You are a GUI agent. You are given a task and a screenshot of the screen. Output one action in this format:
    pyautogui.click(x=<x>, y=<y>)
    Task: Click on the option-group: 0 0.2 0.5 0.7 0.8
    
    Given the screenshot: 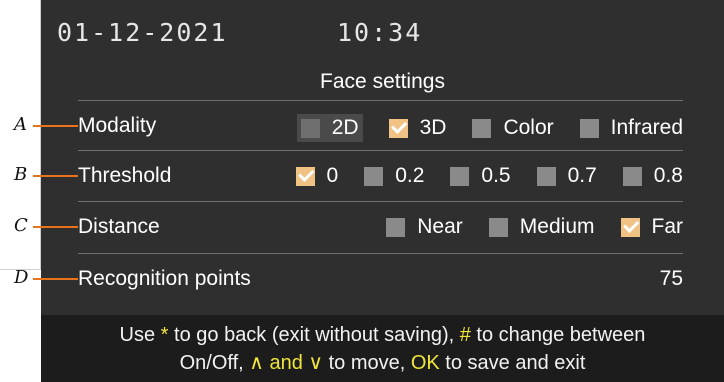 What is the action you would take?
    pyautogui.click(x=476, y=176)
    